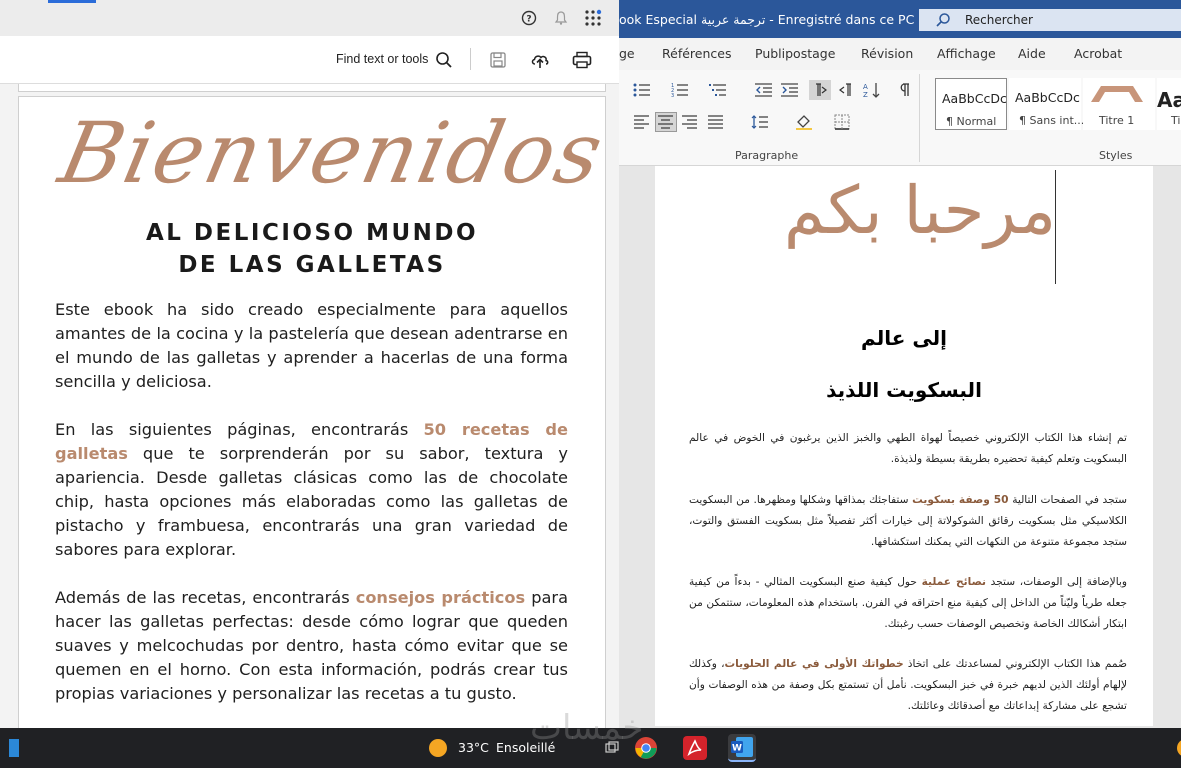 Image resolution: width=1181 pixels, height=768 pixels. Describe the element at coordinates (971, 121) in the screenshot. I see `style-normal-name: ¶ Normal` at that location.